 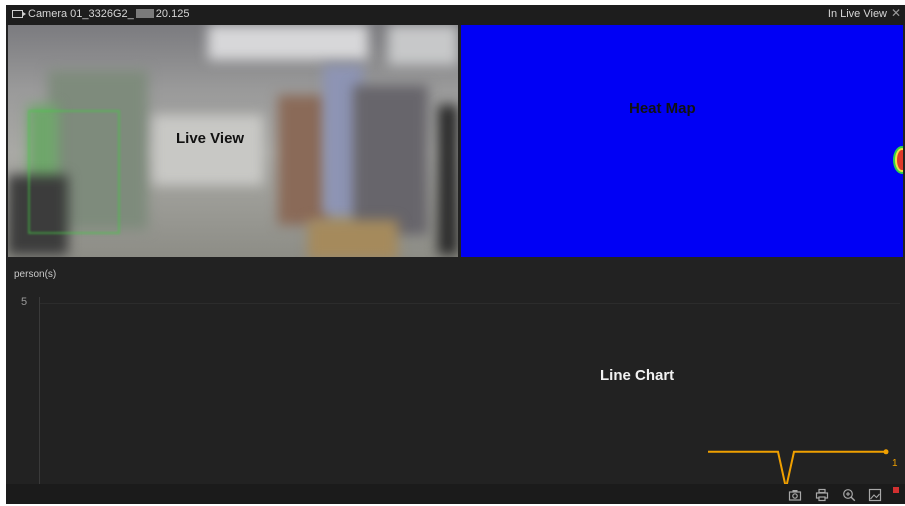 I want to click on close-icon: ✕, so click(x=896, y=13).